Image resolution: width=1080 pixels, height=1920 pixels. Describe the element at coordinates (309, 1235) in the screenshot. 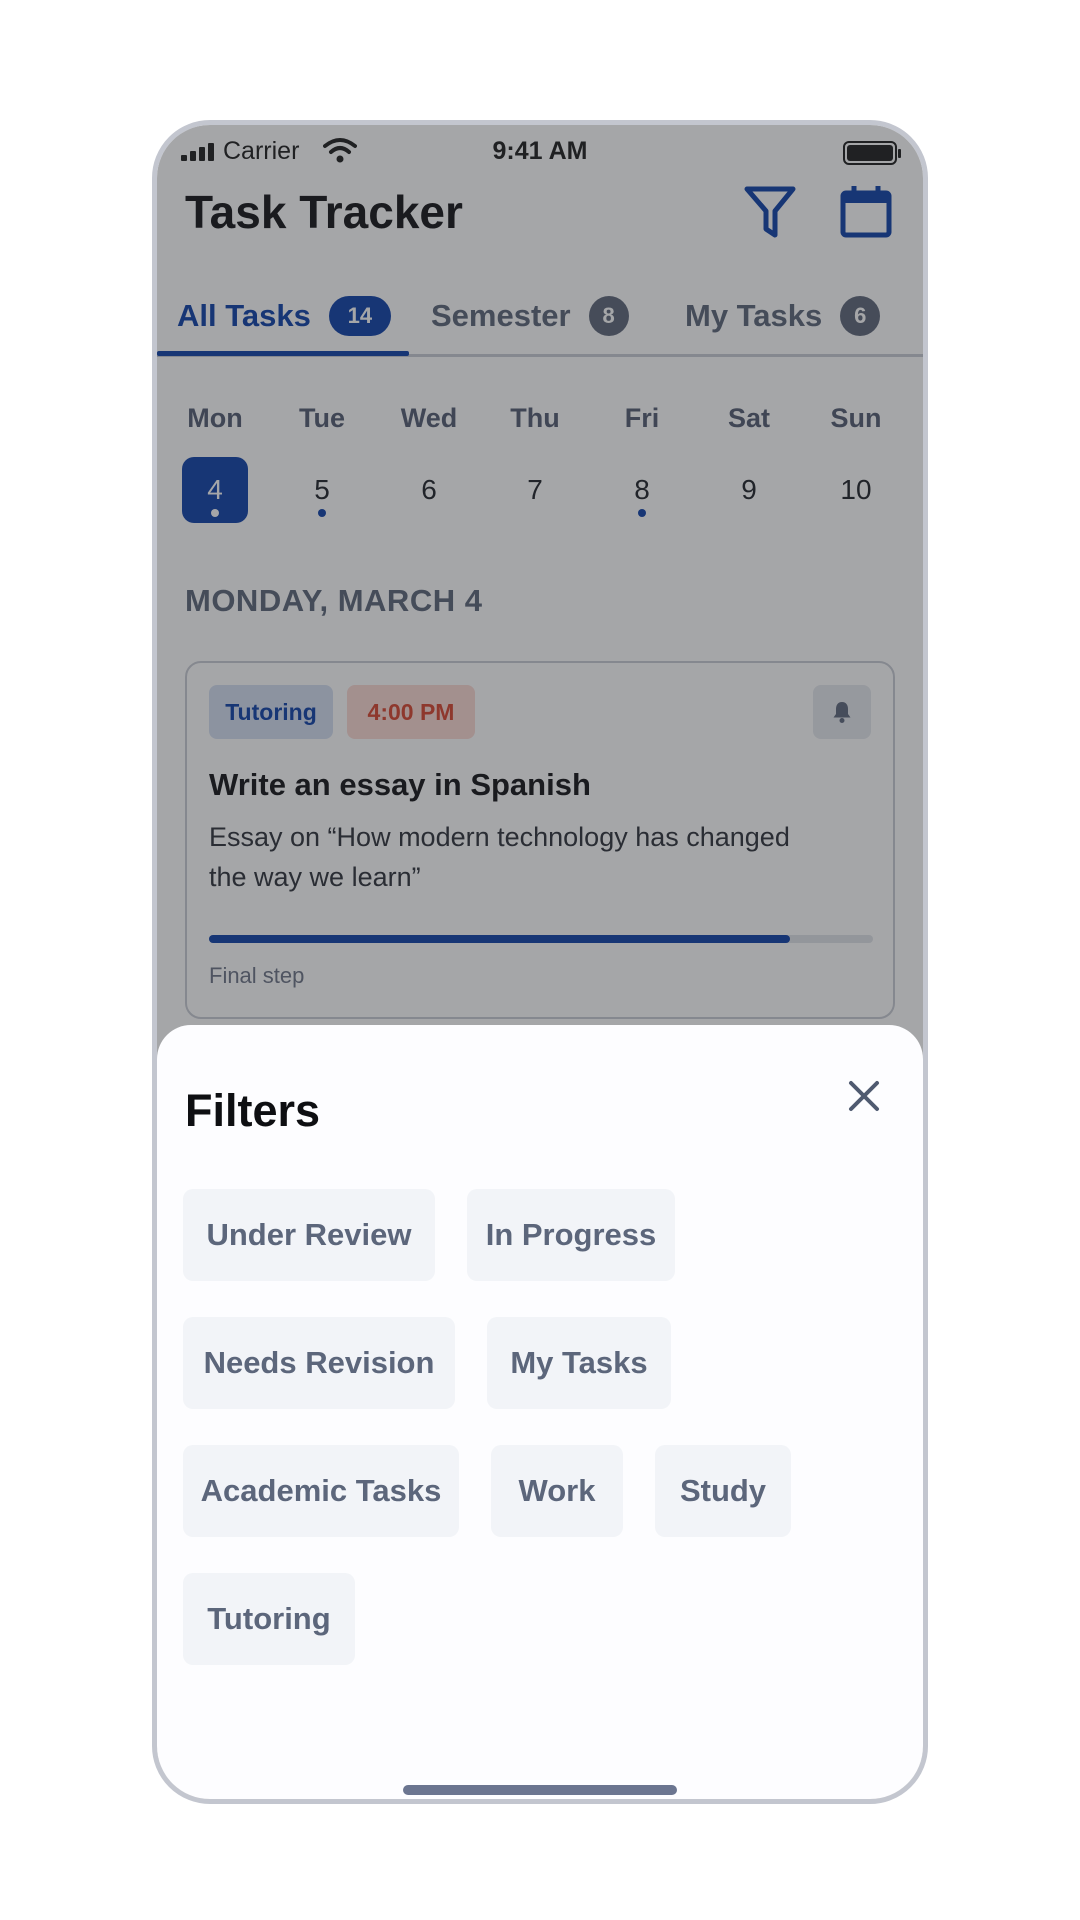

I see `filter-option-under-review: Under Review` at that location.